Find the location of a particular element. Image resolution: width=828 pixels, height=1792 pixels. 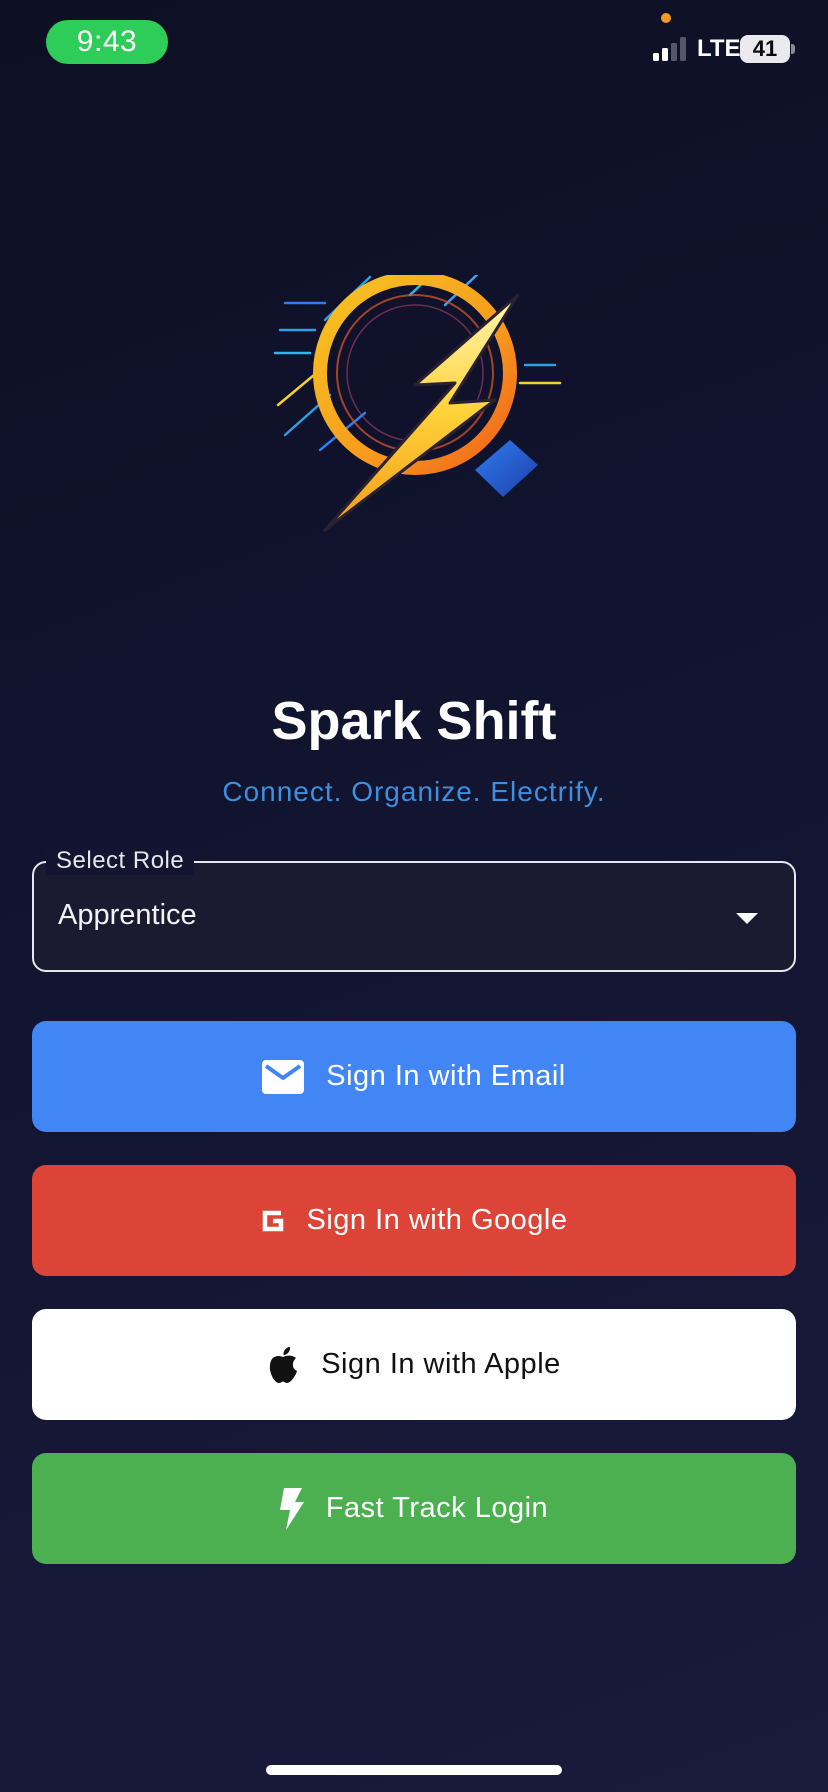

status-bar: 9:43 LTE 41 is located at coordinates (414, 45).